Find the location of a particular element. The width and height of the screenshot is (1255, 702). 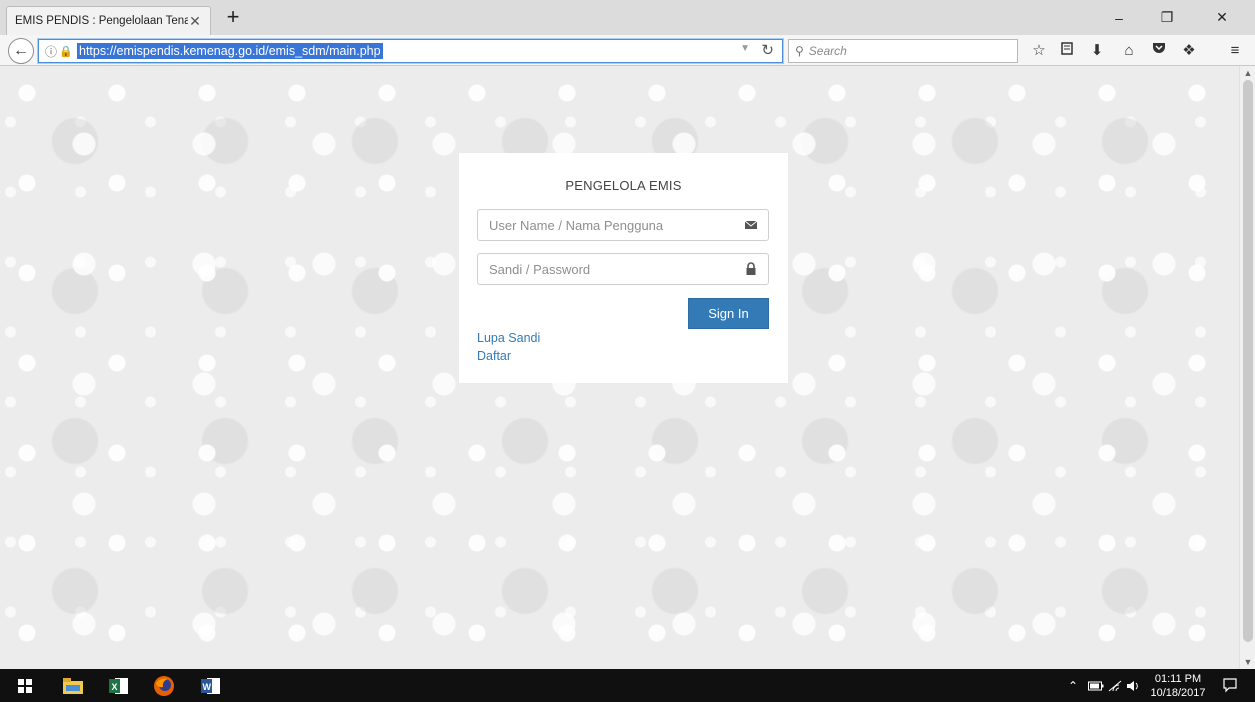

windows-taskbar: X W ⌃ 01:11 PM 10/18/2017 is located at coordinates (627, 685).